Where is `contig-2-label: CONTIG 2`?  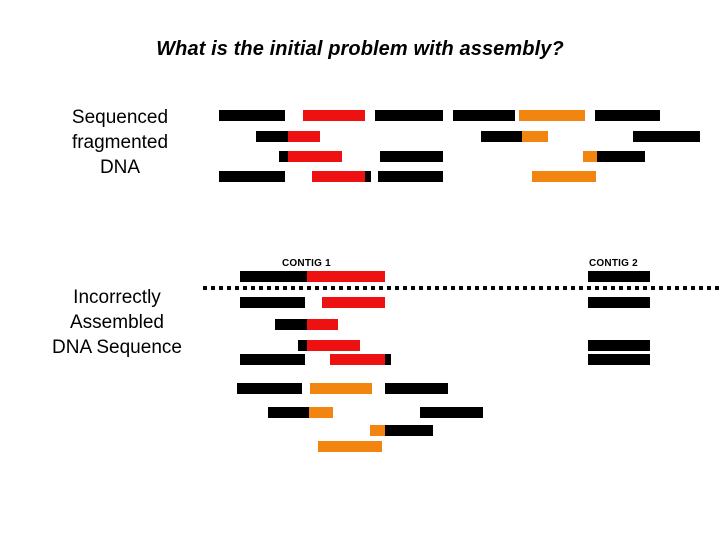 contig-2-label: CONTIG 2 is located at coordinates (613, 263).